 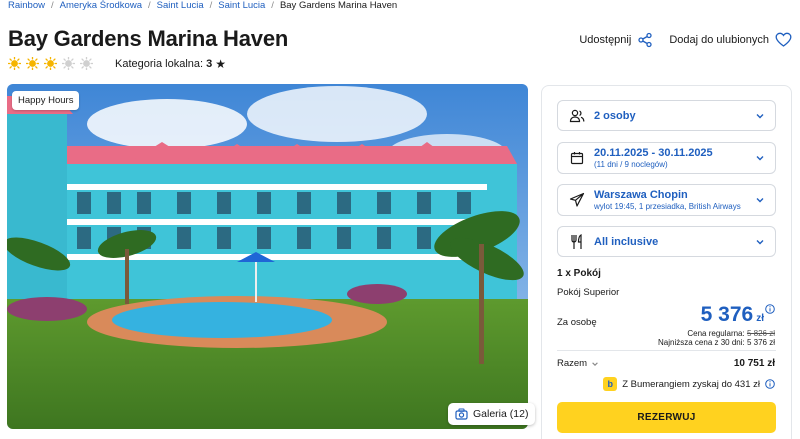 I want to click on calendar-icon, so click(x=577, y=158).